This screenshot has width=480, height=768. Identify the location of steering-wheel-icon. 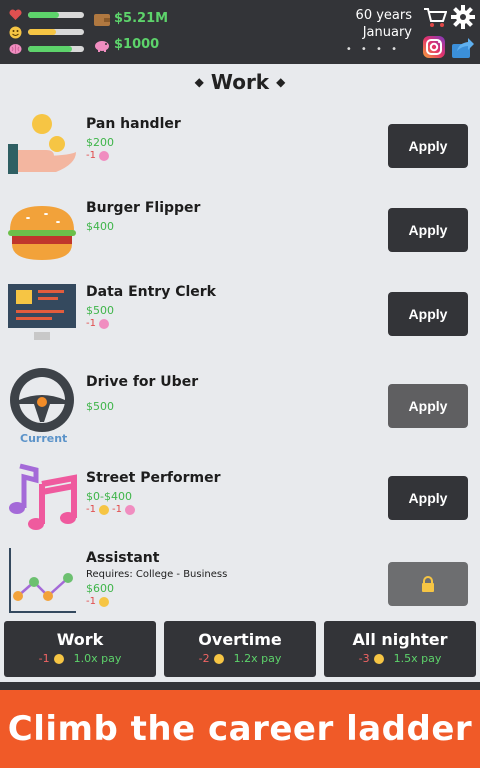
(42, 400).